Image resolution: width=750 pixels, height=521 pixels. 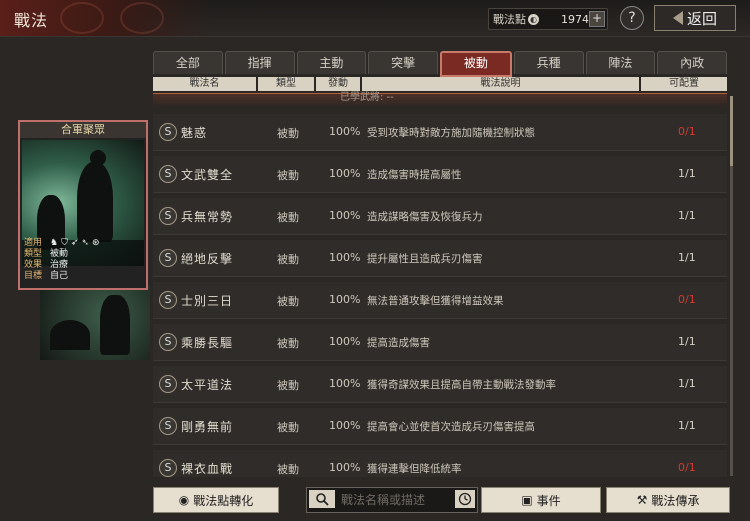 I want to click on tab-internal: 內政, so click(x=692, y=62).